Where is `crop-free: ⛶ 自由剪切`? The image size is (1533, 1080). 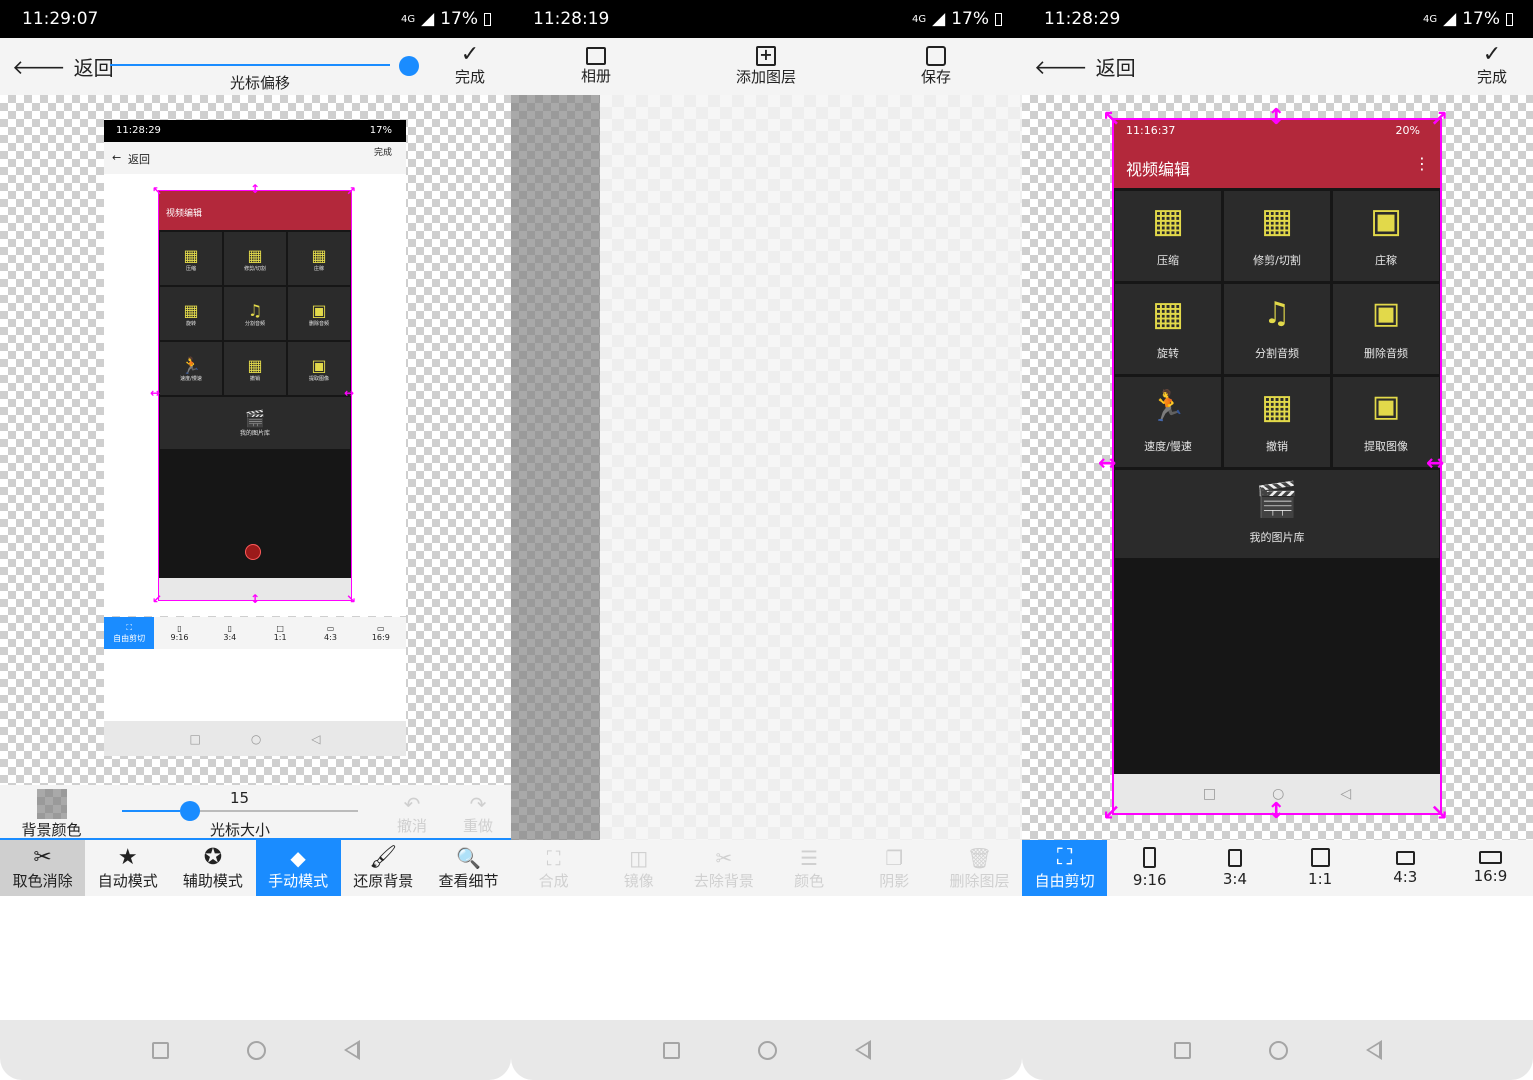
crop-free: ⛶ 自由剪切 is located at coordinates (1065, 868).